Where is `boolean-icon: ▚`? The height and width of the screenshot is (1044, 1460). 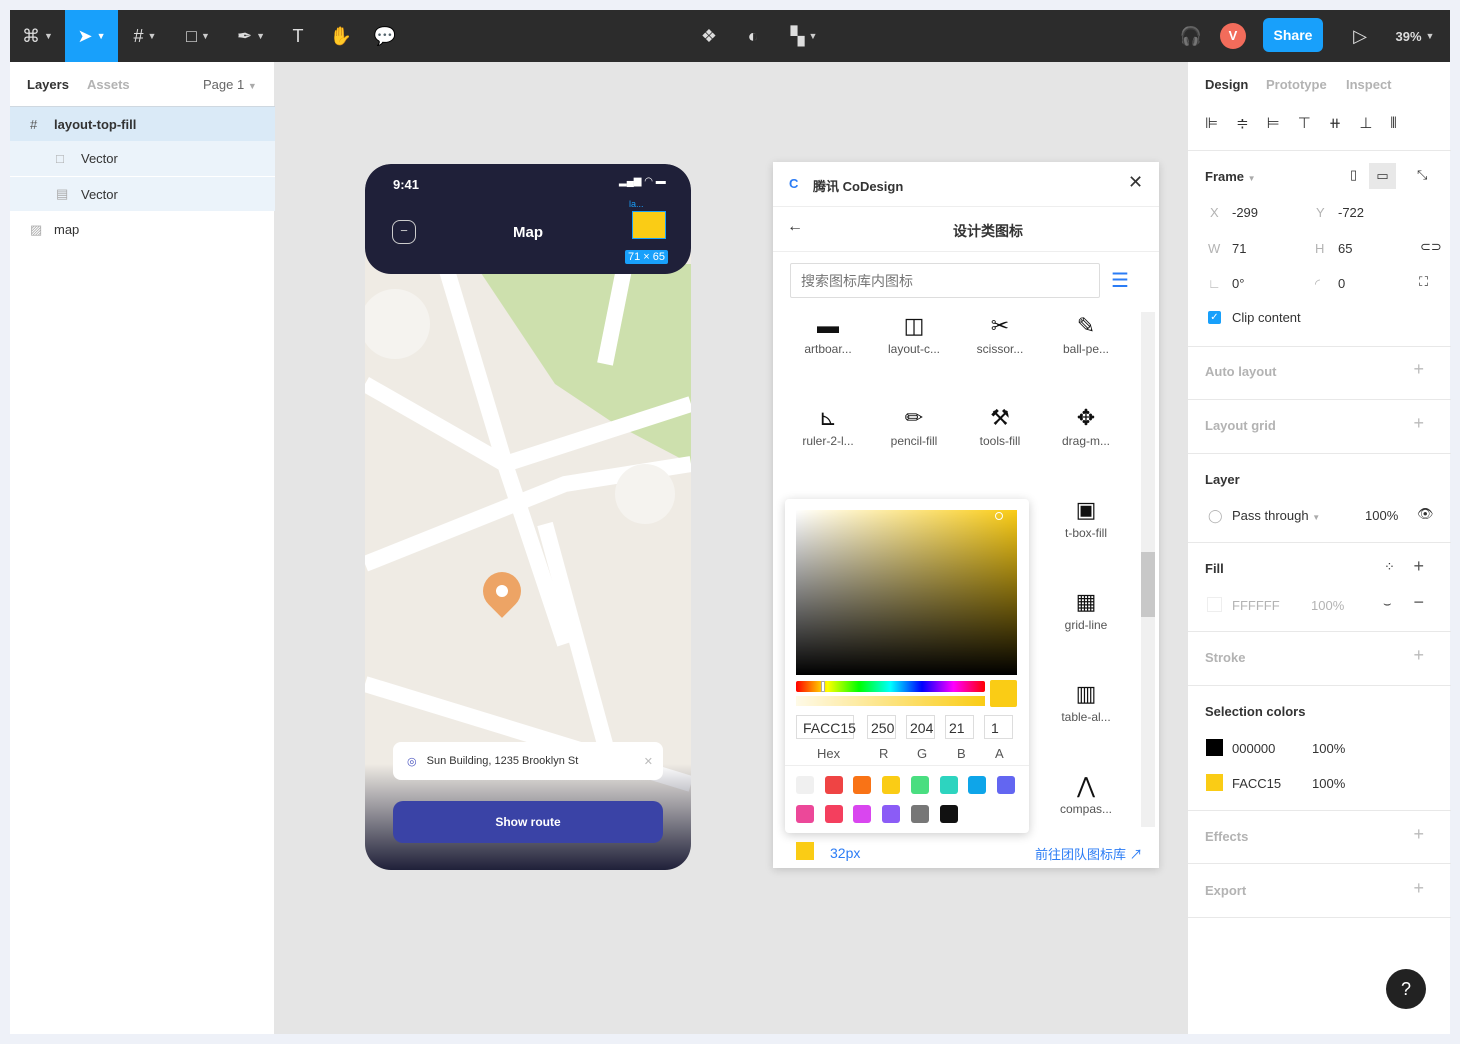 boolean-icon: ▚ is located at coordinates (797, 35).